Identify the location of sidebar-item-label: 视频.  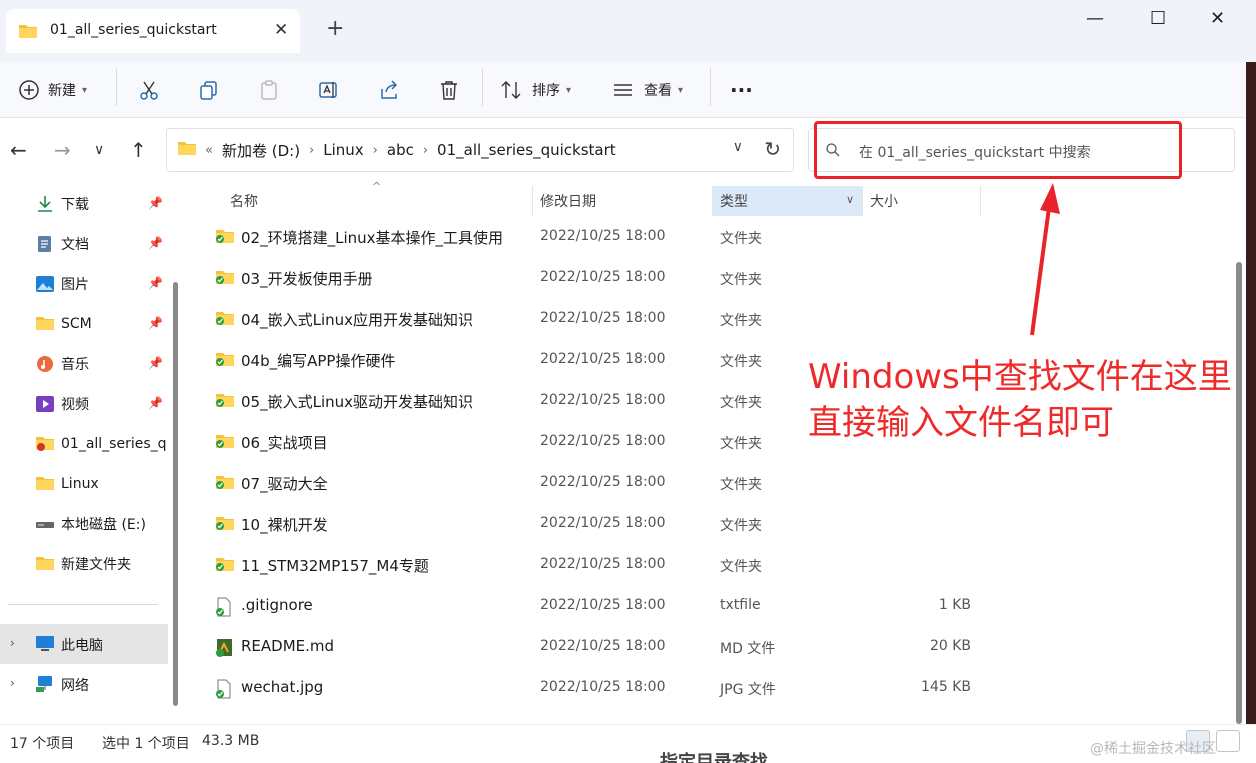
(75, 405).